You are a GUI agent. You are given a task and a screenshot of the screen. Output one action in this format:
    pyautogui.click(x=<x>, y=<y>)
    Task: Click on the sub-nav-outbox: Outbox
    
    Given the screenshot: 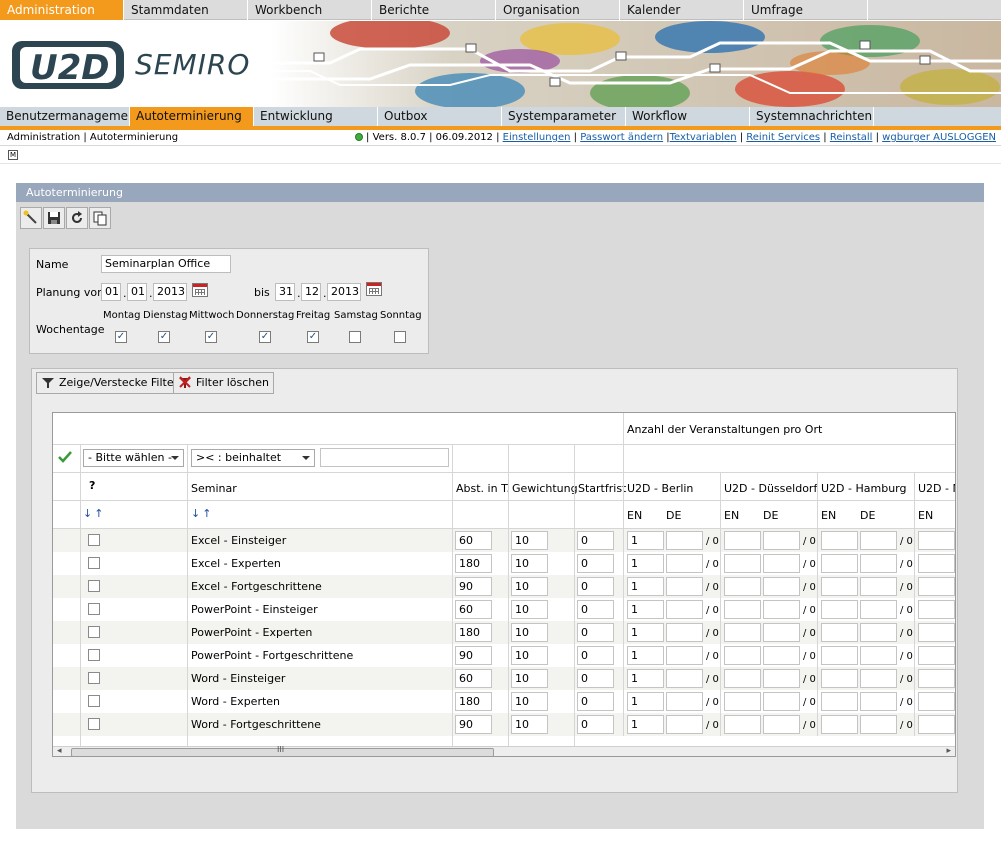 What is the action you would take?
    pyautogui.click(x=440, y=117)
    